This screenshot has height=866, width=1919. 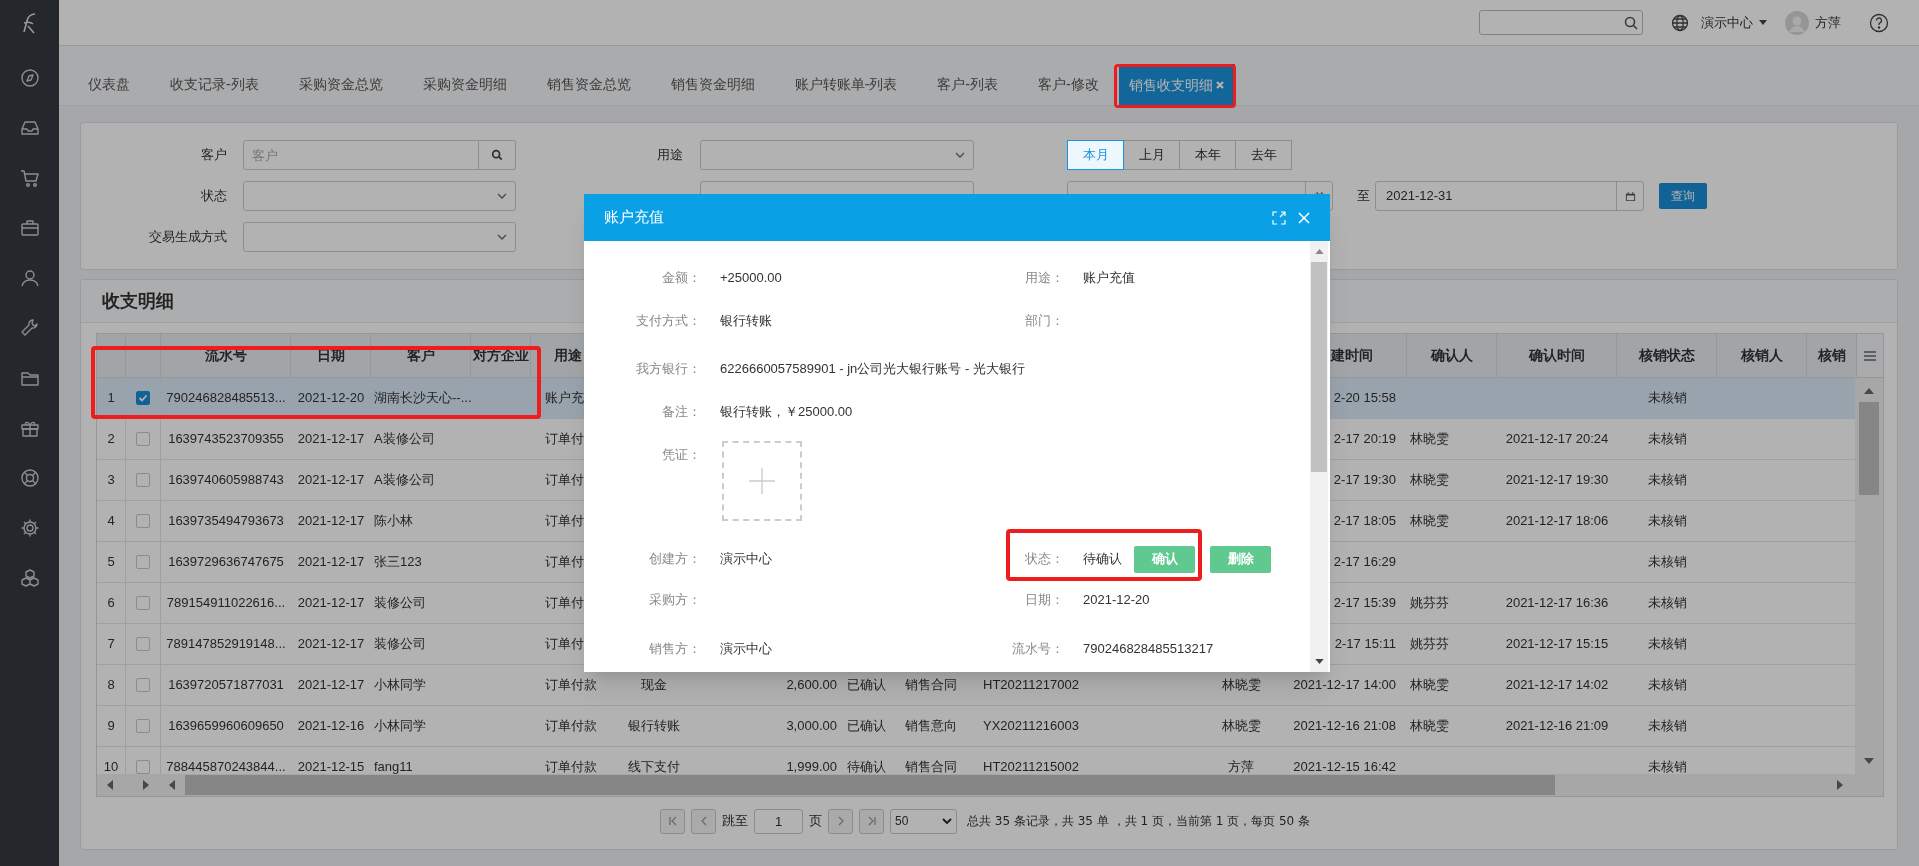 What do you see at coordinates (1557, 603) in the screenshot?
I see `table-cell-text: 2021-12-17 16:36` at bounding box center [1557, 603].